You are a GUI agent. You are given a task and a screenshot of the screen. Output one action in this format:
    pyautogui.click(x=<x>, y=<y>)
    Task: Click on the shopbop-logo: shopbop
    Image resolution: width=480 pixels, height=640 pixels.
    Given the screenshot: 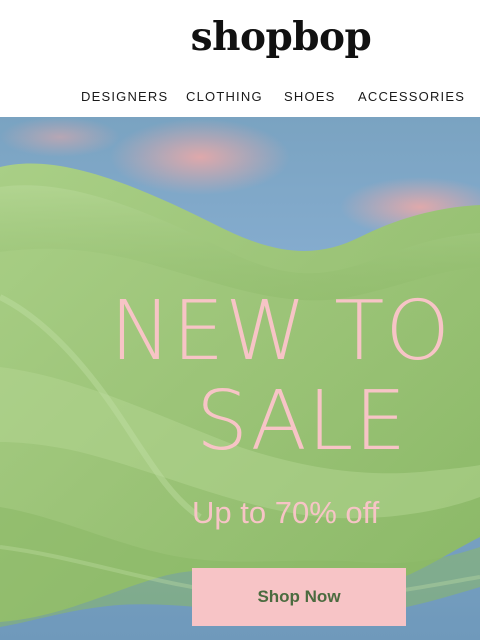 What is the action you would take?
    pyautogui.click(x=240, y=37)
    